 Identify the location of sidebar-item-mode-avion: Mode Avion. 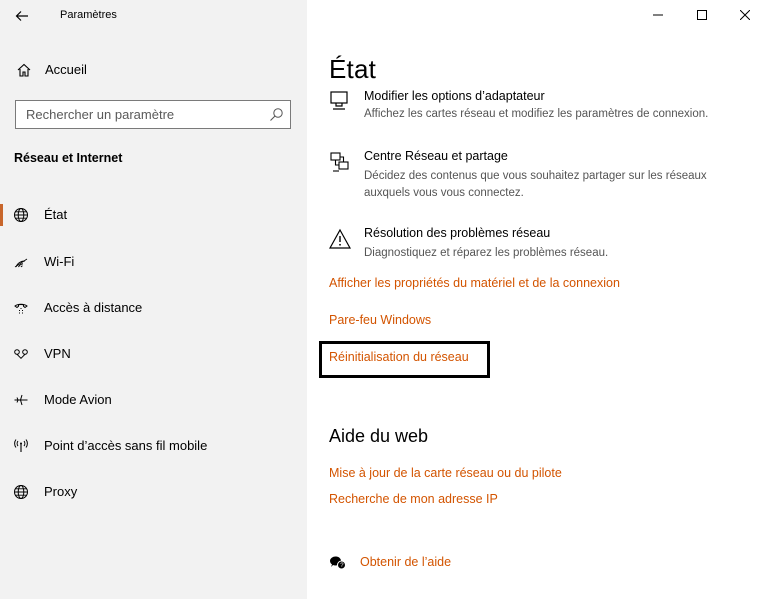
(153, 400).